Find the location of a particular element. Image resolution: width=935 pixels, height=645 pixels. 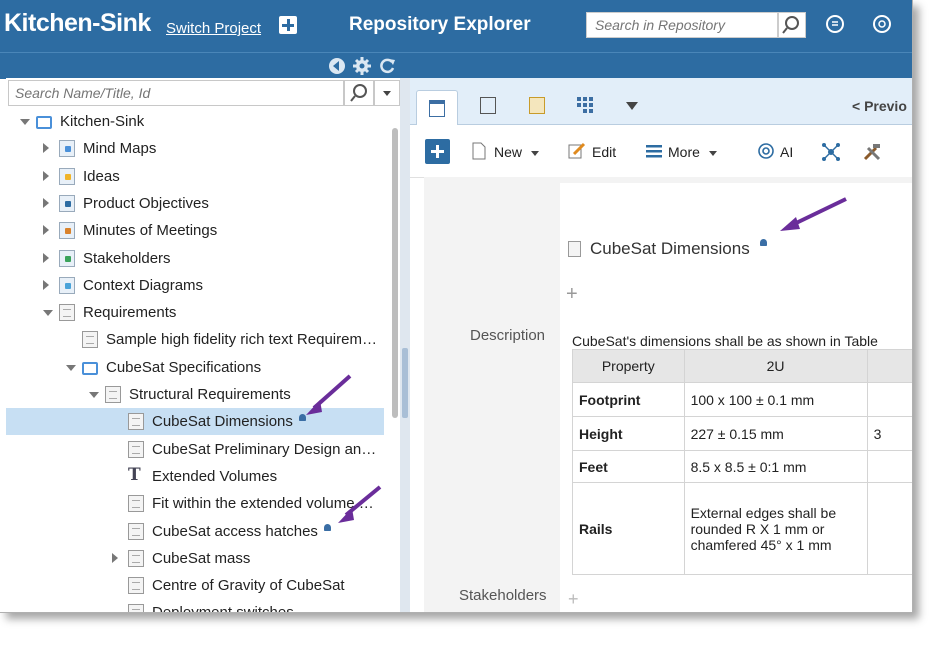

table-cell-property: Rails is located at coordinates (628, 528).